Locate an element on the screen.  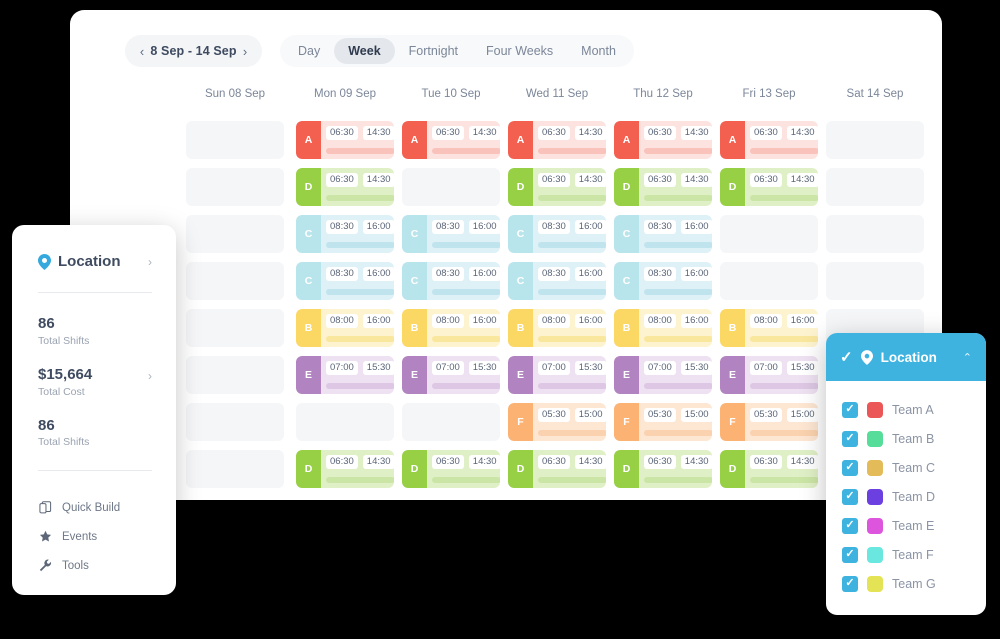
date-range-selector: ‹ 8 Sep - 14 Sep › is located at coordinates (193, 51).